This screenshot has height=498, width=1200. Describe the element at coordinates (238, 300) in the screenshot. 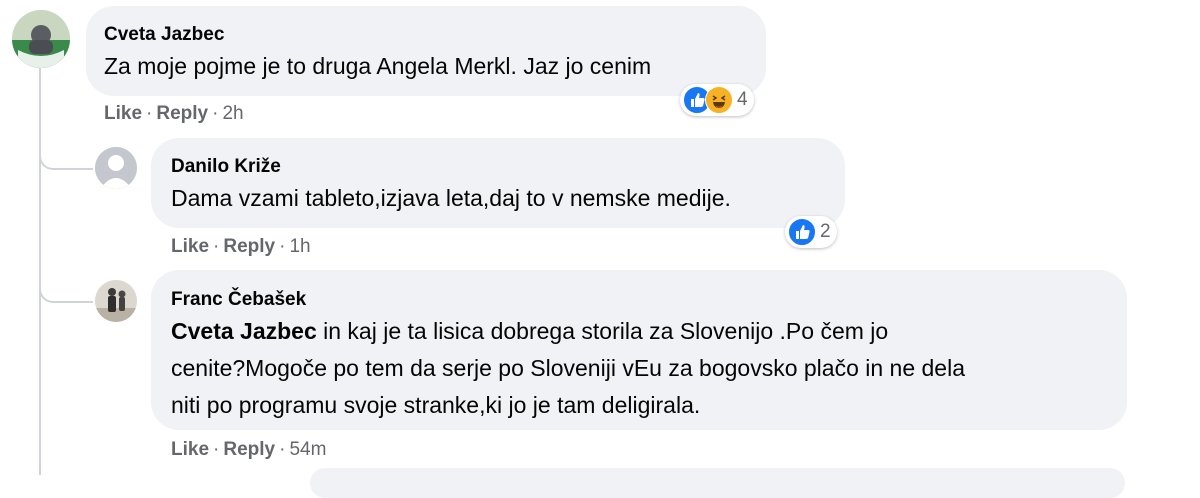

I see `comment-author: Franc Čebašek` at that location.